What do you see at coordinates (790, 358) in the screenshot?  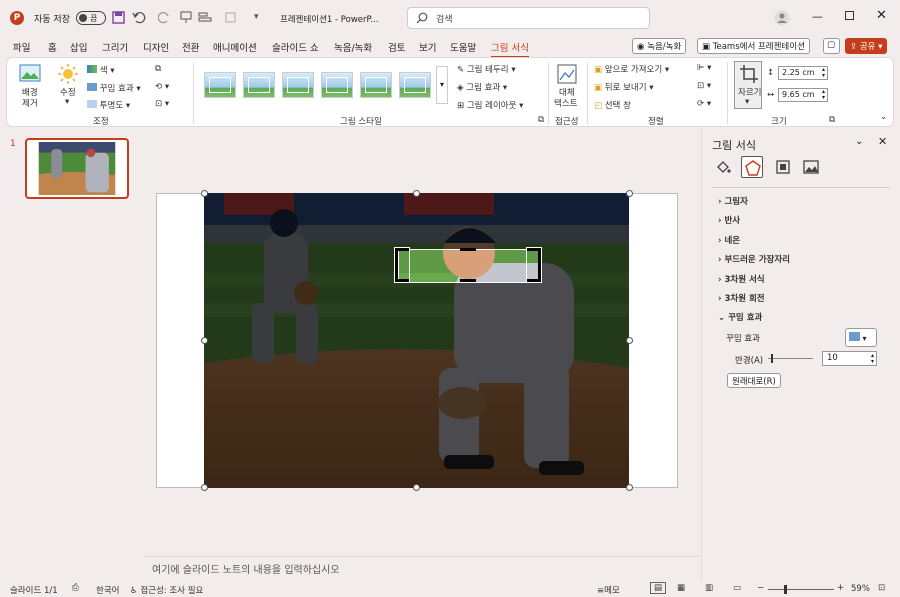 I see `radius-slider` at bounding box center [790, 358].